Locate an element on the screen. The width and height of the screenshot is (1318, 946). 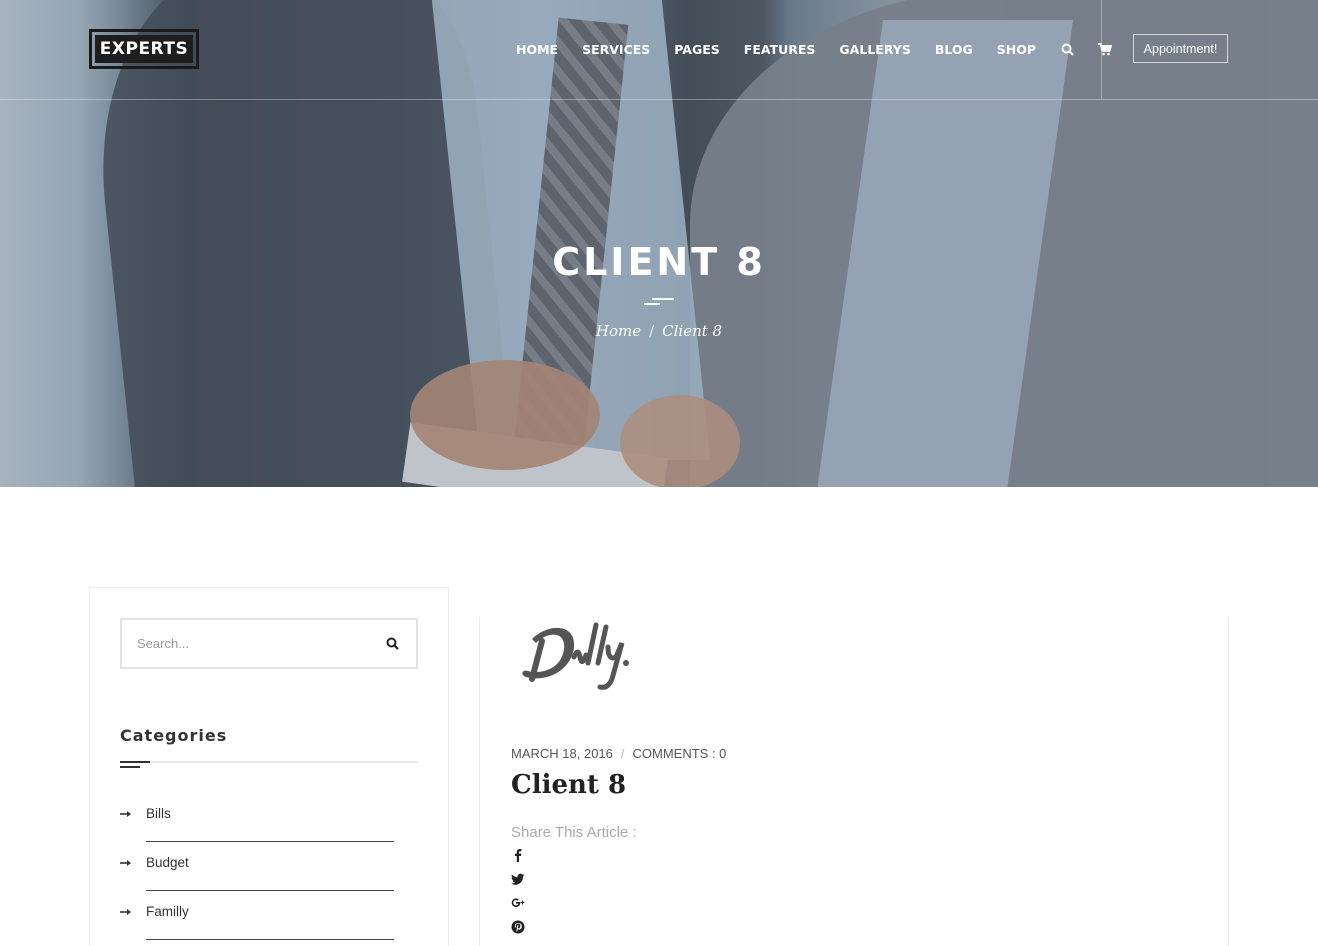
categories-divider is located at coordinates (269, 762).